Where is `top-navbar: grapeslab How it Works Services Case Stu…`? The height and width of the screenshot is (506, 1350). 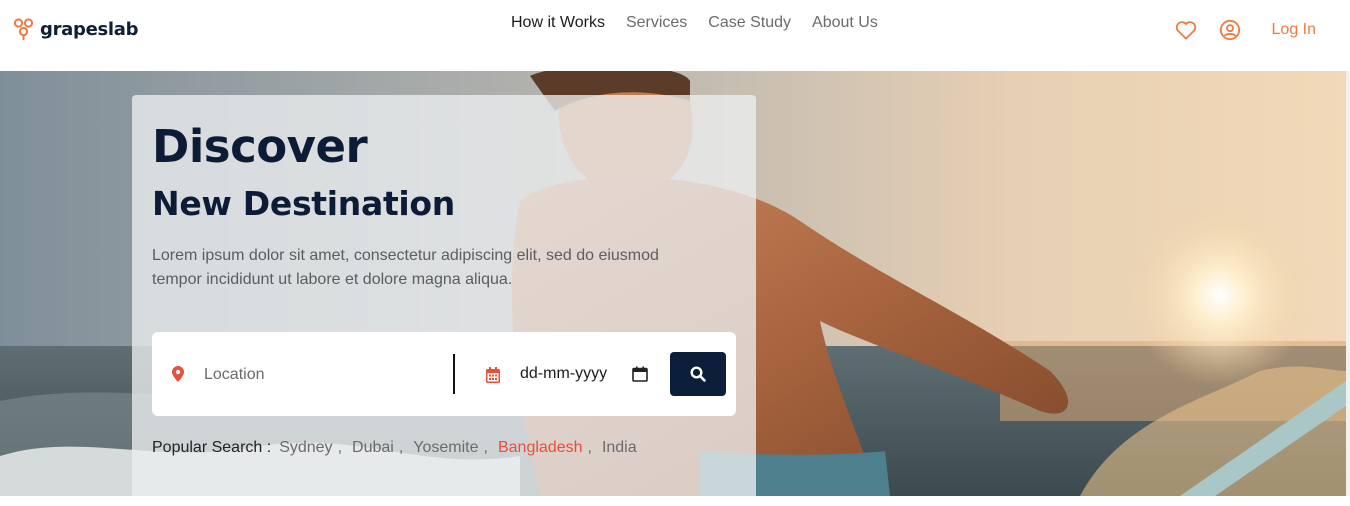 top-navbar: grapeslab How it Works Services Case Stu… is located at coordinates (675, 35).